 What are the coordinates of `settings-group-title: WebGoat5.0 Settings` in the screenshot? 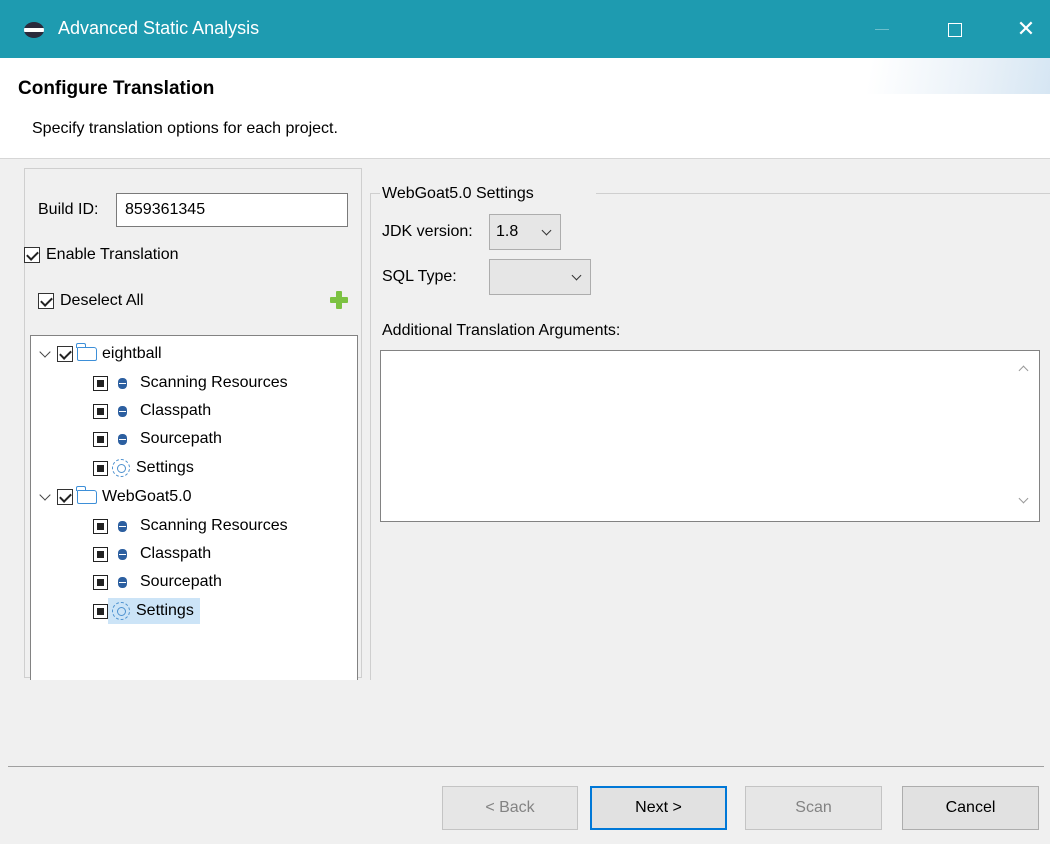 It's located at (460, 194).